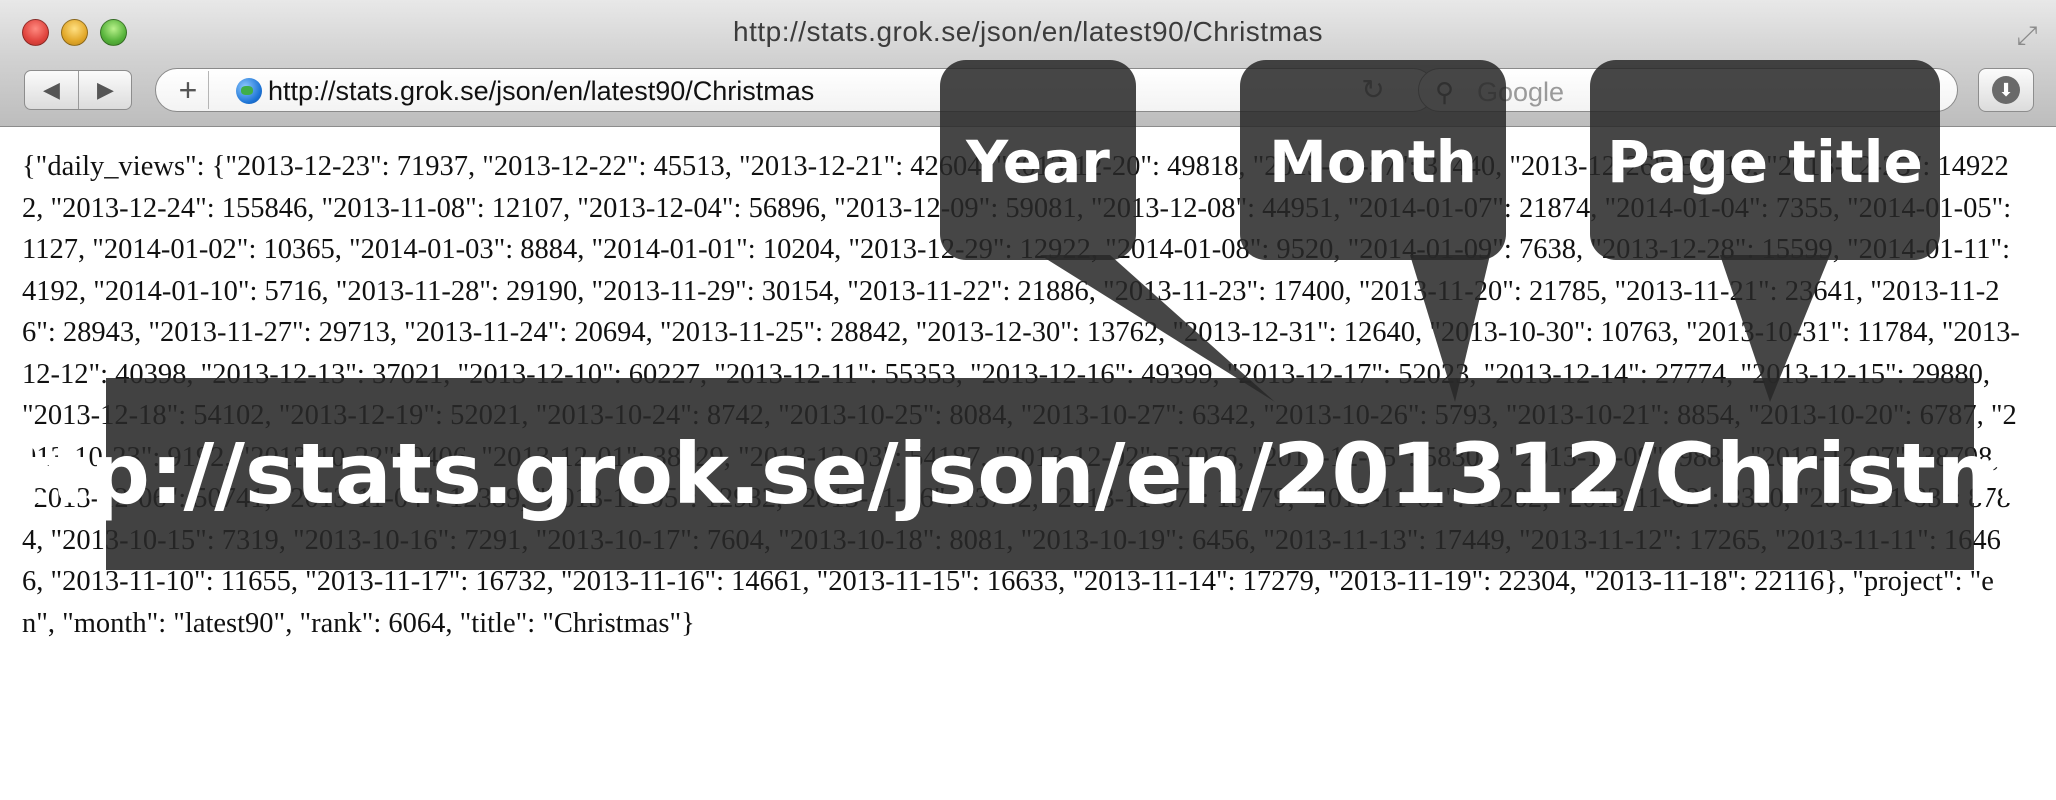 This screenshot has width=2056, height=800. I want to click on downloads-button: ⬇, so click(2006, 90).